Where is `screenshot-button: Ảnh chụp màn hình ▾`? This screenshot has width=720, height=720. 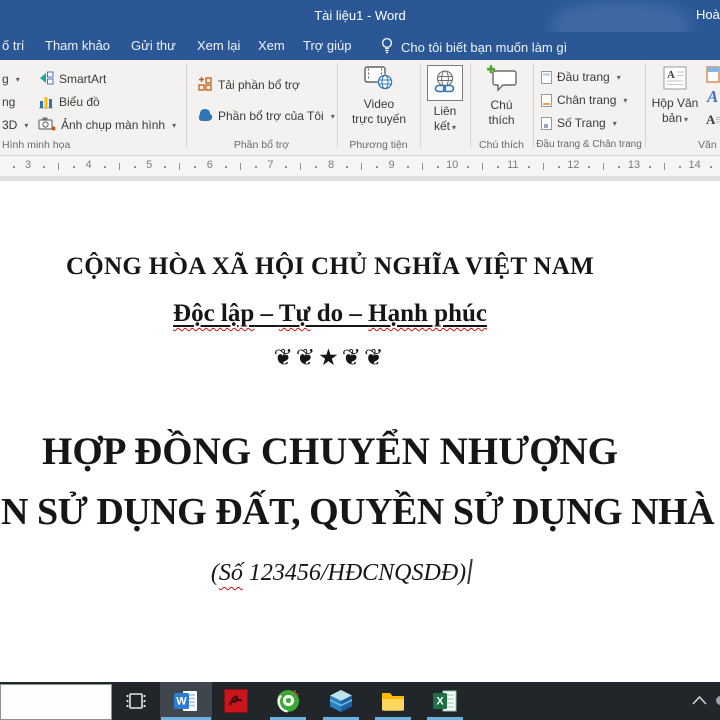 screenshot-button: Ảnh chụp màn hình ▾ is located at coordinates (107, 125).